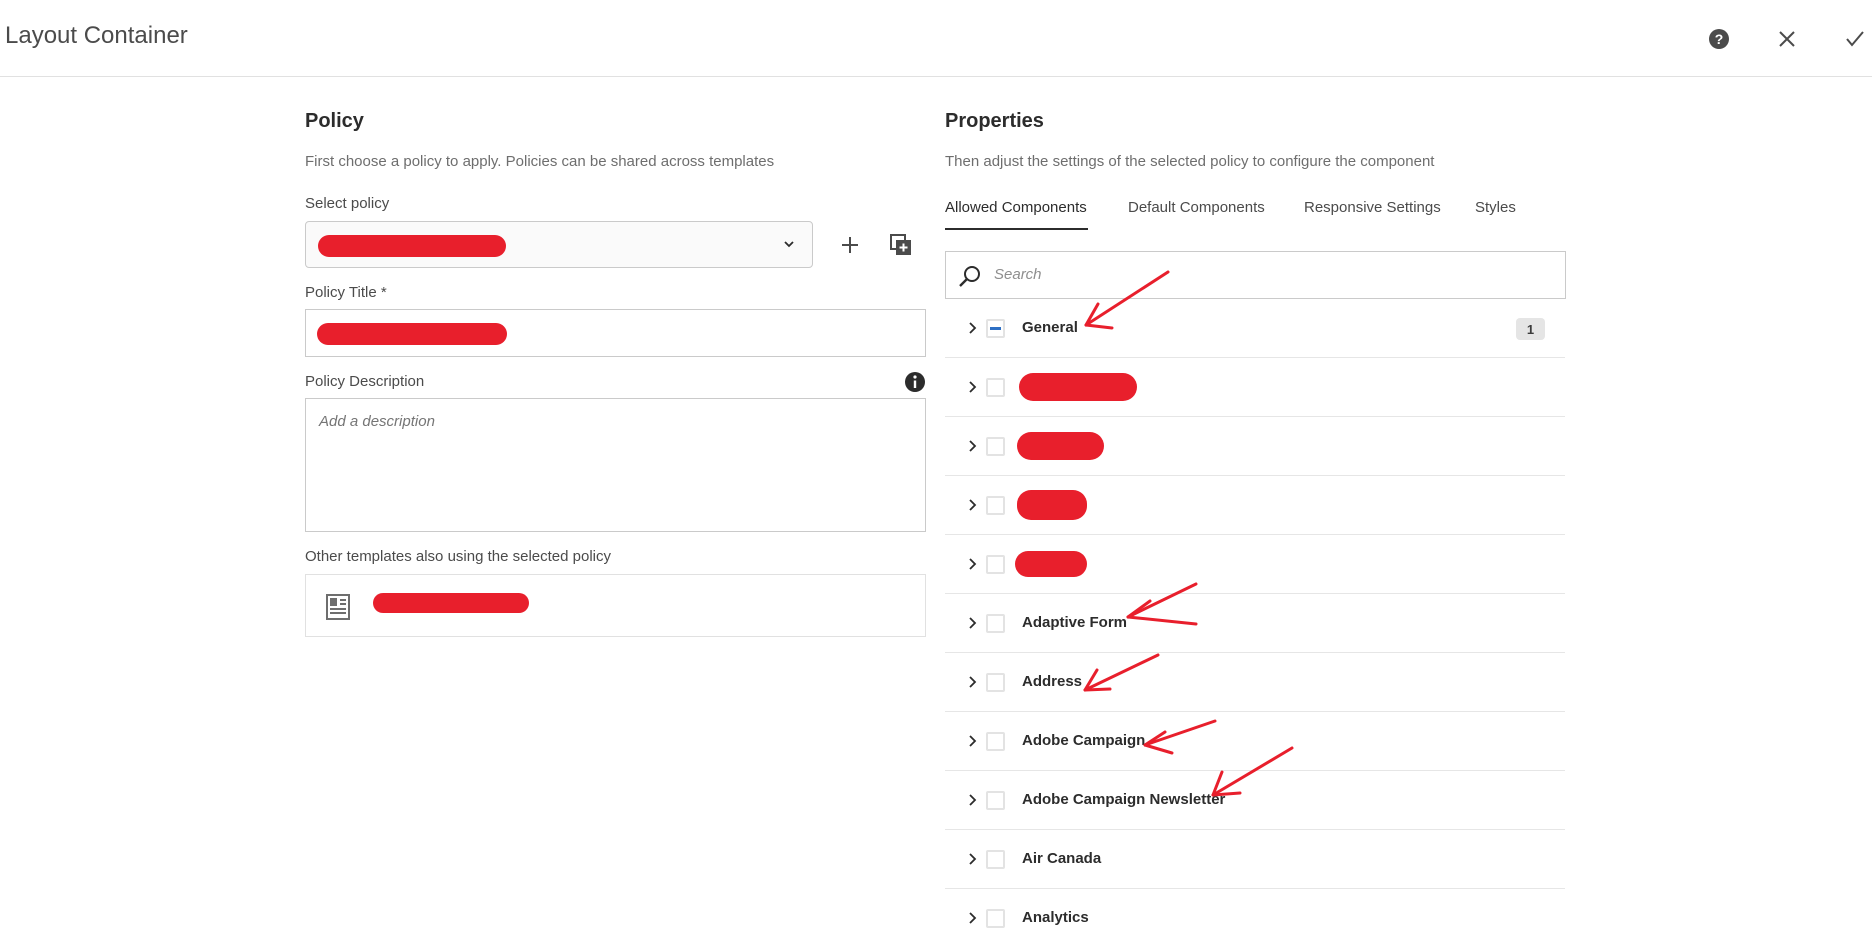 The height and width of the screenshot is (948, 1872). I want to click on annotation-arrows, so click(1188, 533).